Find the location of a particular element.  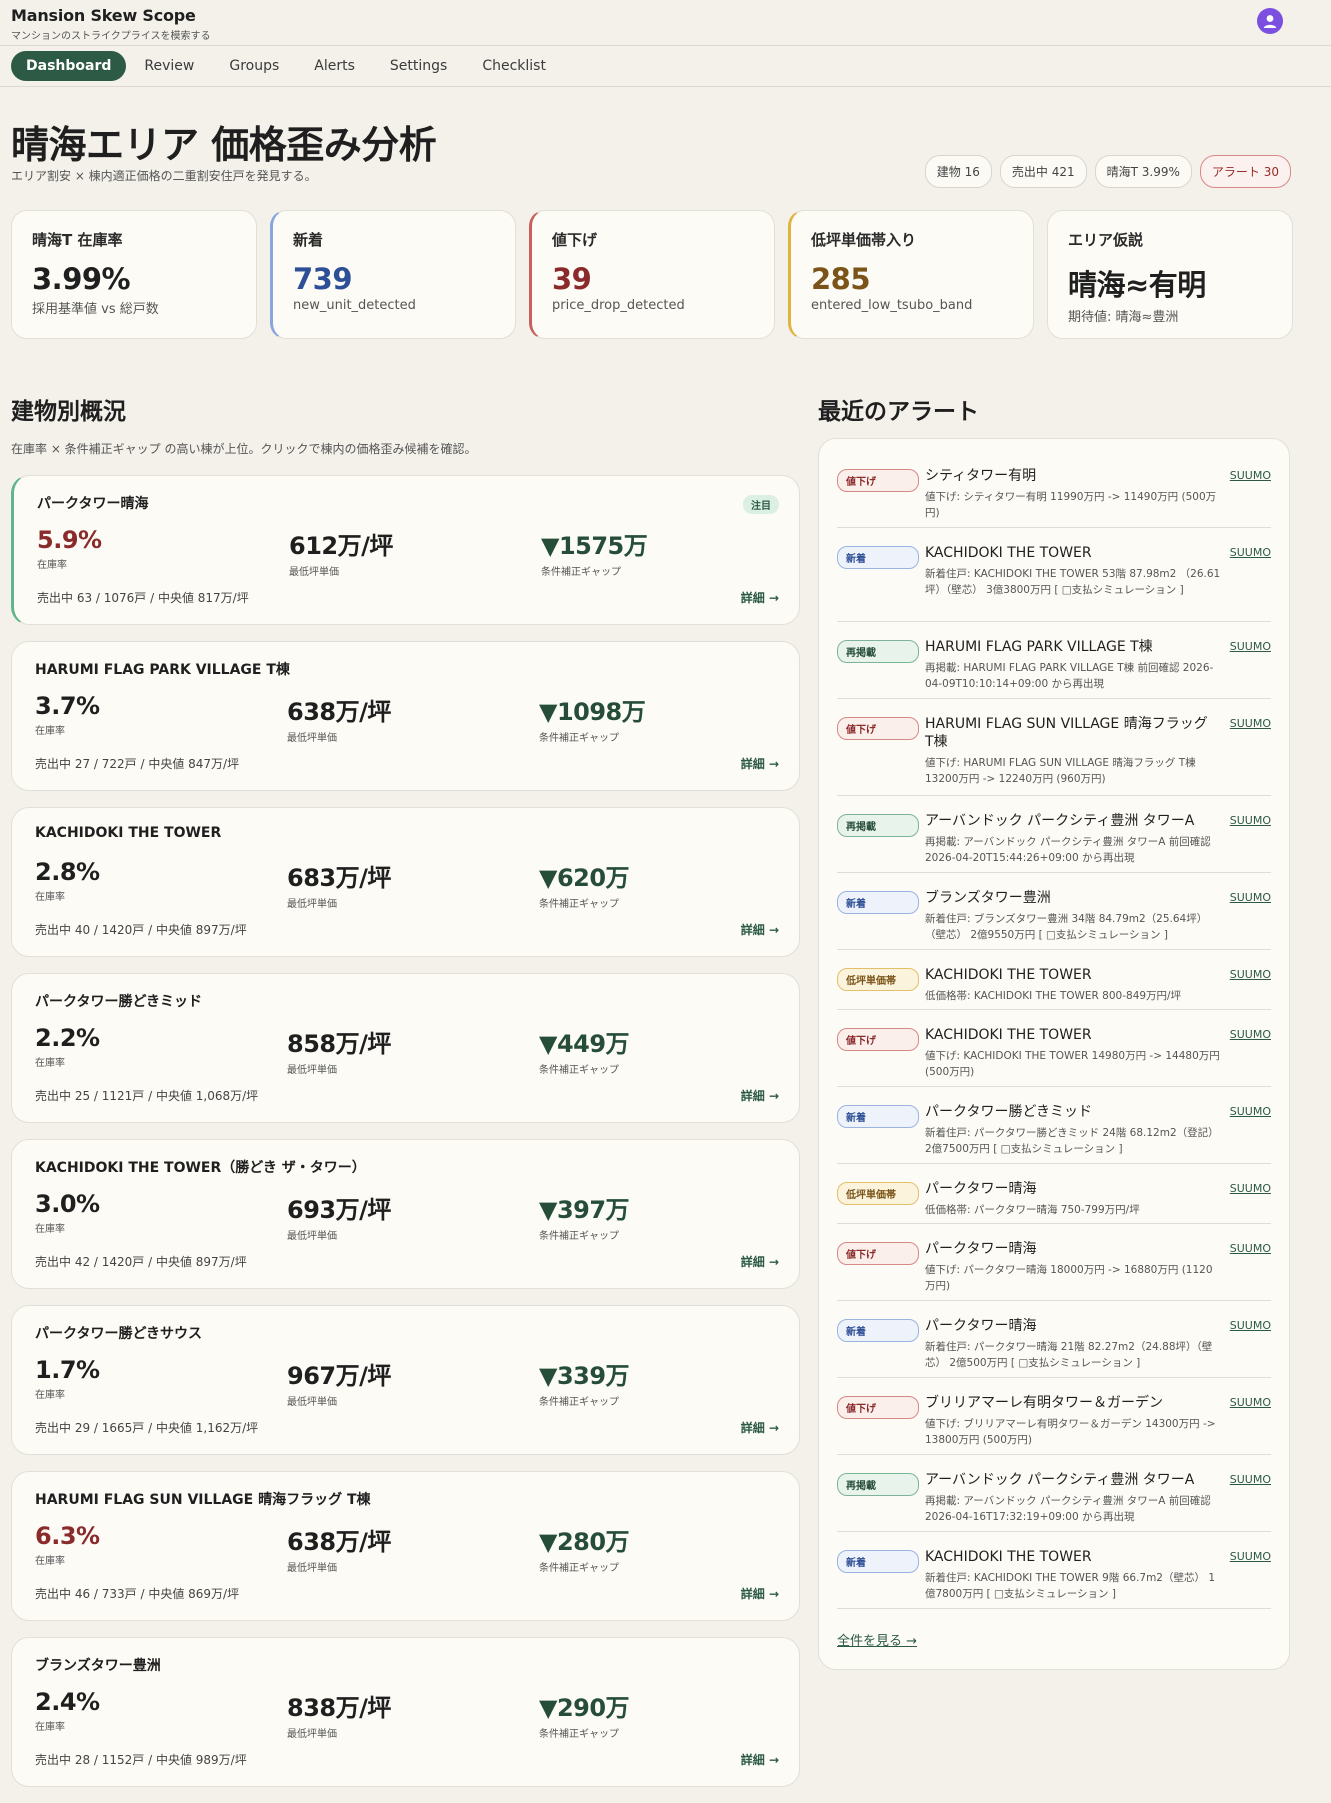

nav-checklist: Checklist is located at coordinates (514, 66).